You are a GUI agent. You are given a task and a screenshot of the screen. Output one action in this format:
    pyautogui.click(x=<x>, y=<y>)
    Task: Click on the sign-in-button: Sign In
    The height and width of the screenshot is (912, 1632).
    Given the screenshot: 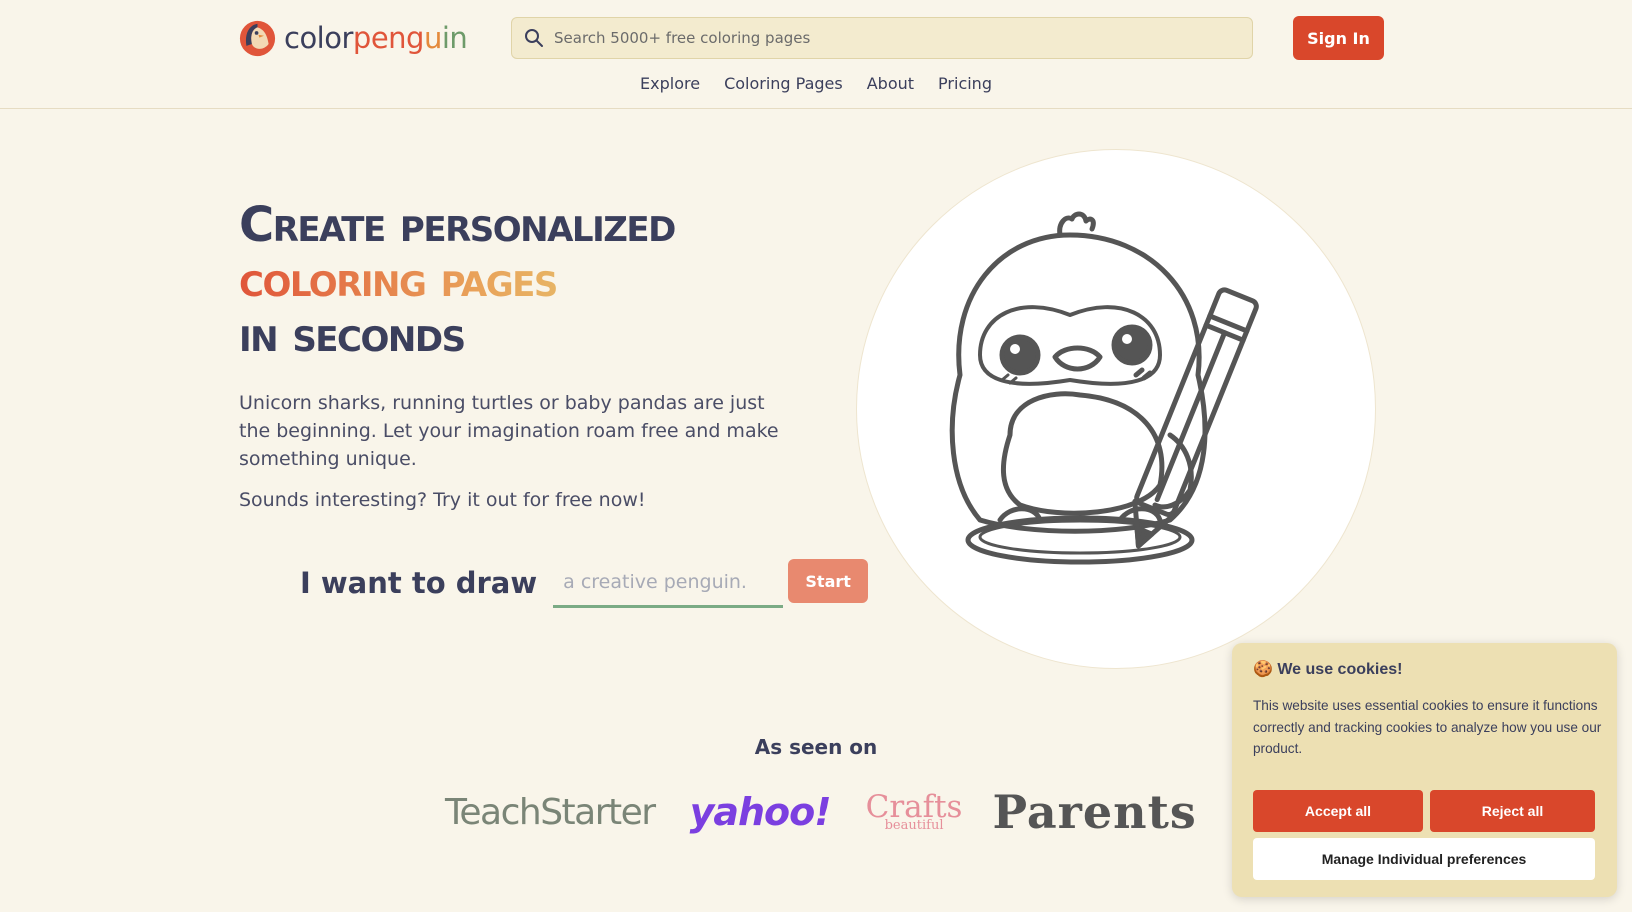 What is the action you would take?
    pyautogui.click(x=1338, y=38)
    